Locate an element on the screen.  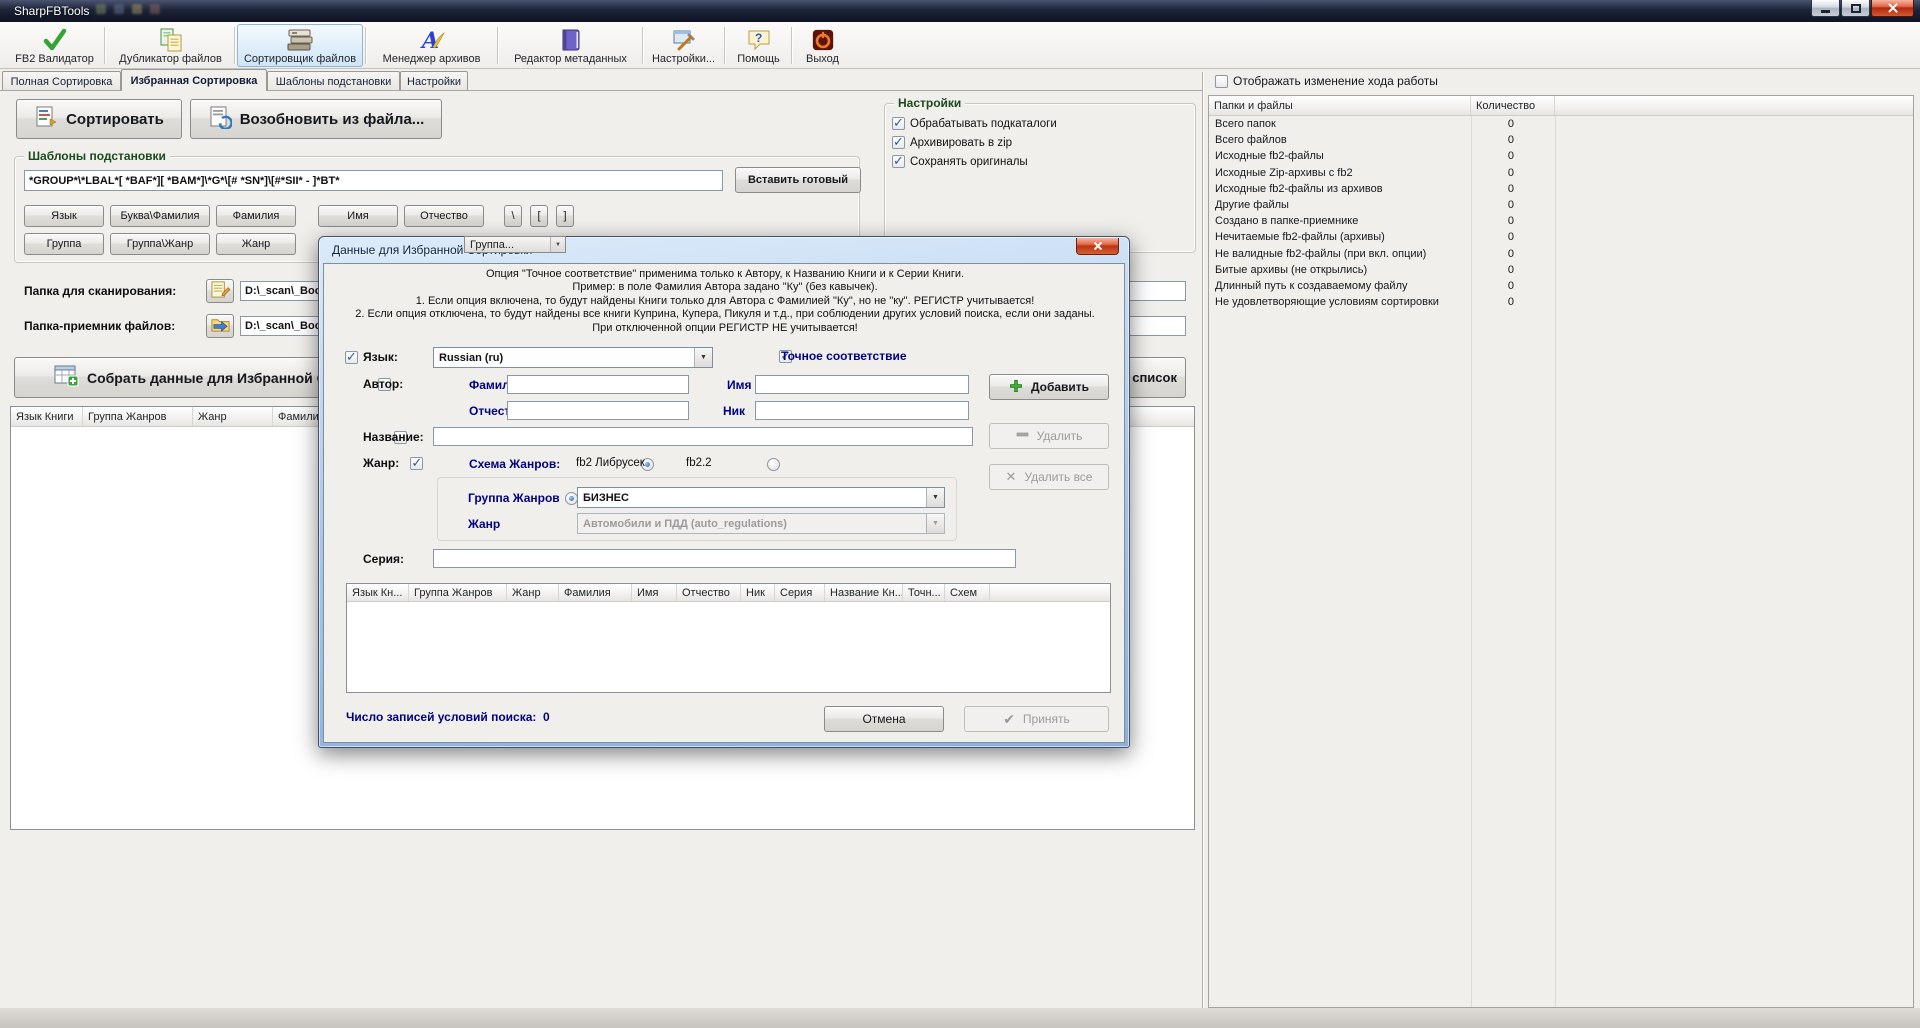
cond-col: Схем is located at coordinates (967, 592).